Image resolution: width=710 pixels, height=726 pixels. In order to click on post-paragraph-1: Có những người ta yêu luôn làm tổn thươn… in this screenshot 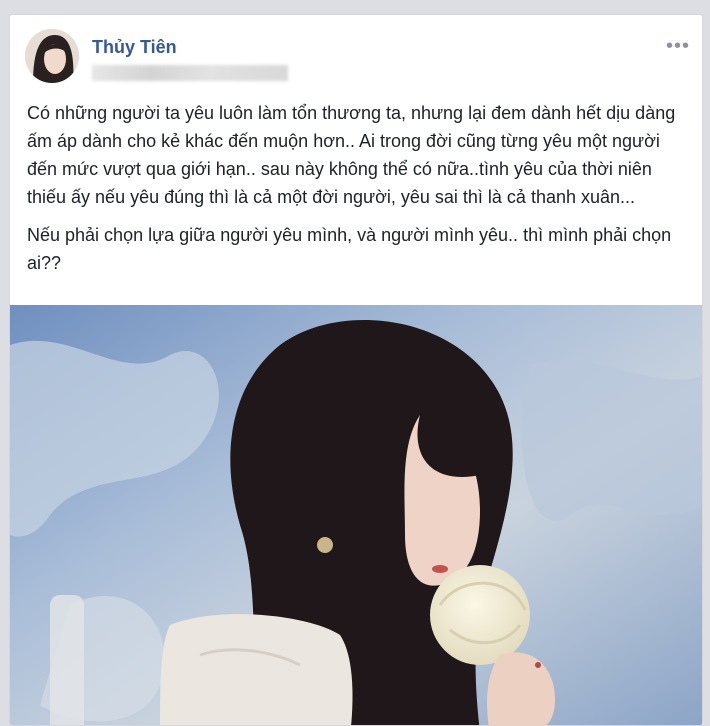, I will do `click(351, 155)`.